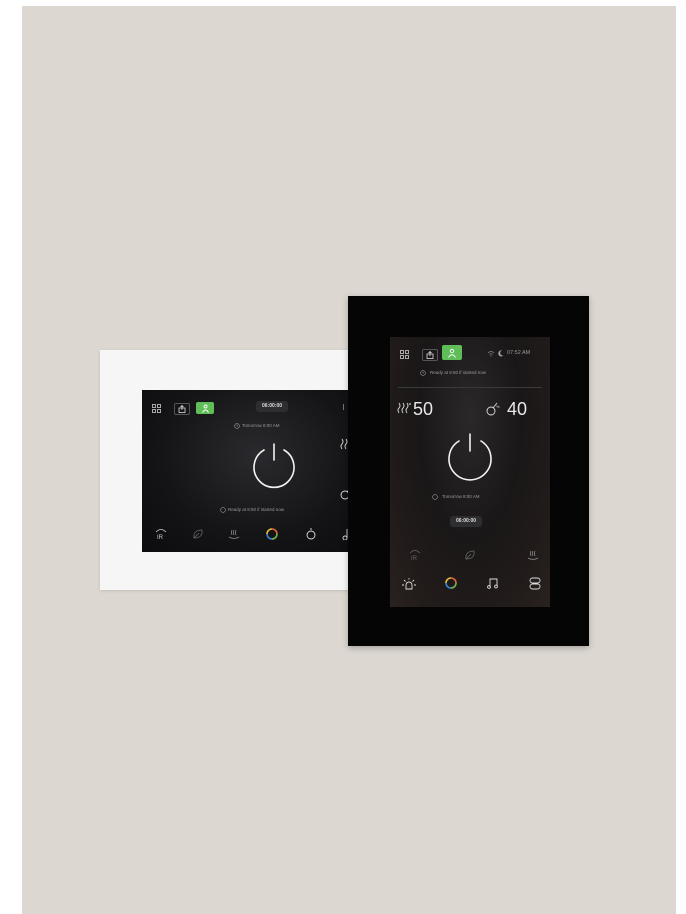 Image resolution: width=686 pixels, height=914 pixels. Describe the element at coordinates (404, 408) in the screenshot. I see `heat-icon` at that location.